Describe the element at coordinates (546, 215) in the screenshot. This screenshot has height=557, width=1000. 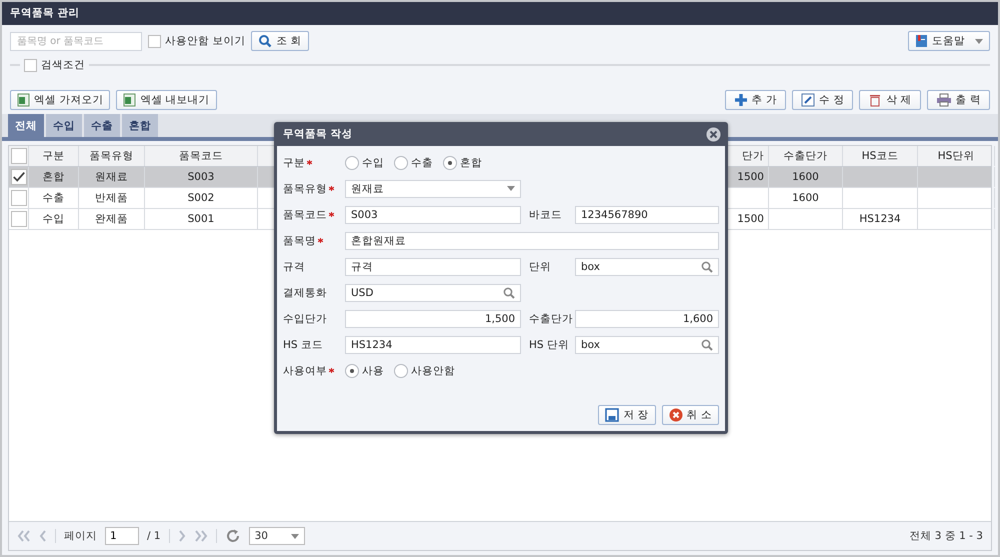
I see `field-label: 바코드` at that location.